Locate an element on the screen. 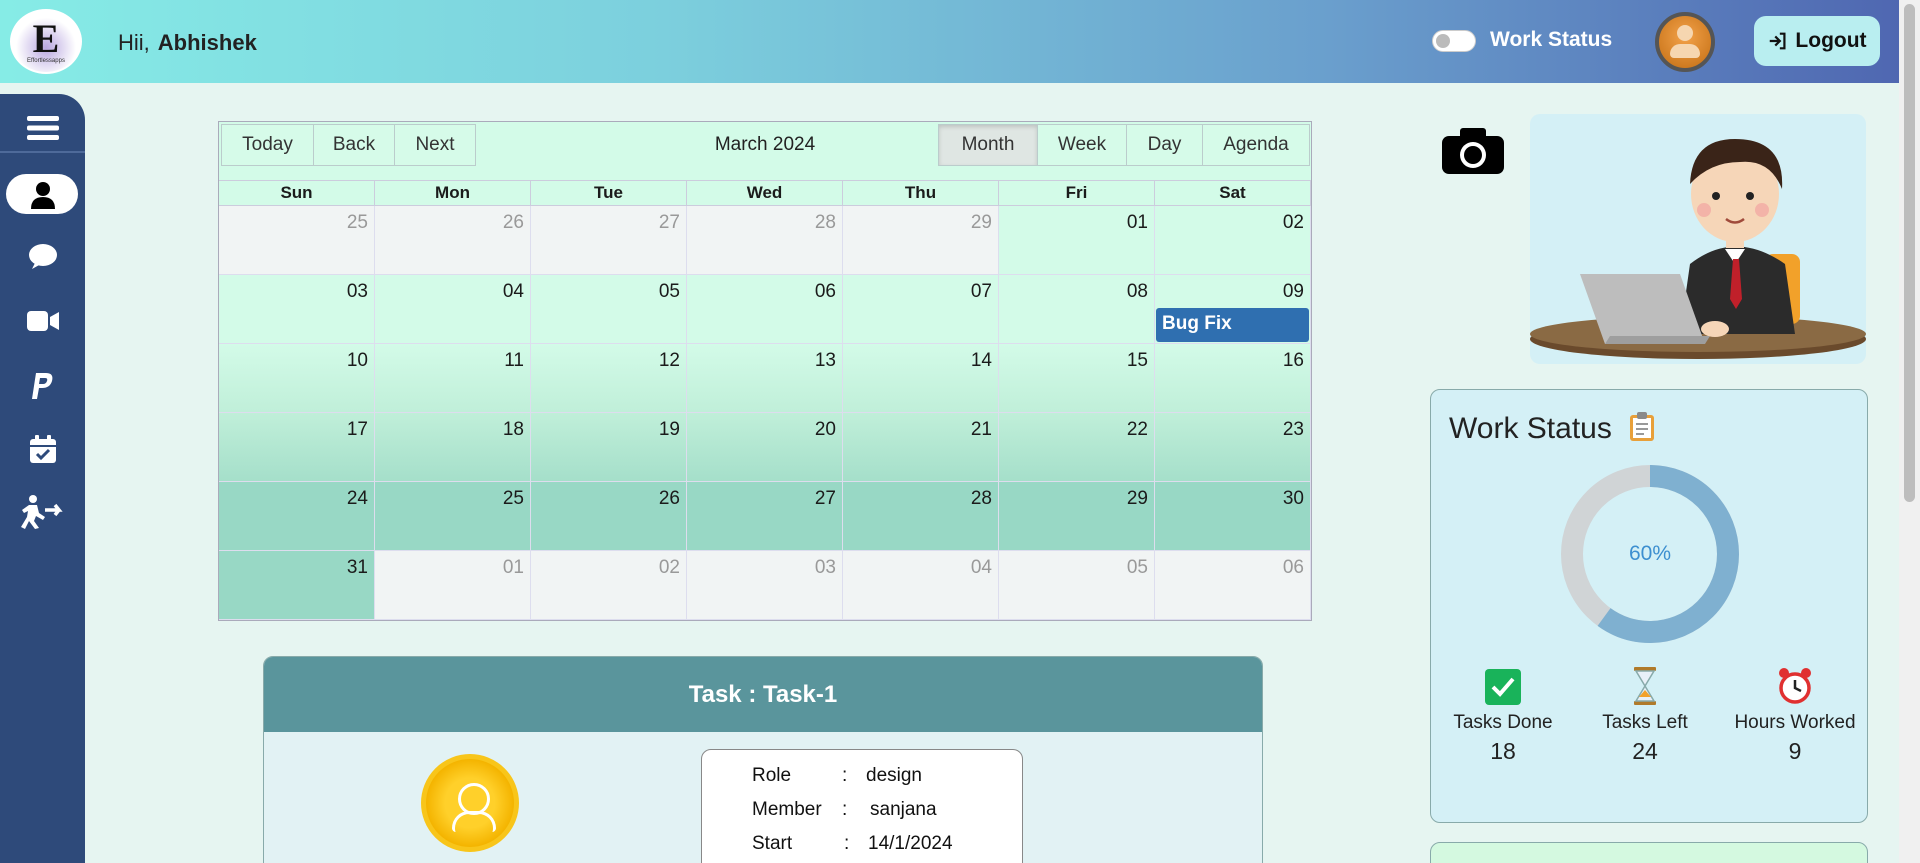  detail-value: 14/1/2024 is located at coordinates (910, 843).